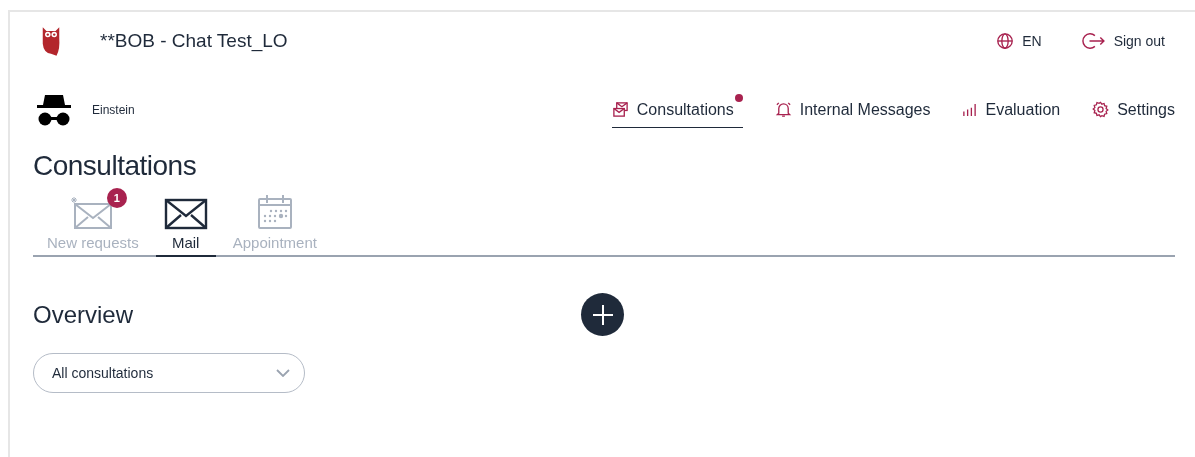  What do you see at coordinates (54, 110) in the screenshot?
I see `incognito-avatar-icon` at bounding box center [54, 110].